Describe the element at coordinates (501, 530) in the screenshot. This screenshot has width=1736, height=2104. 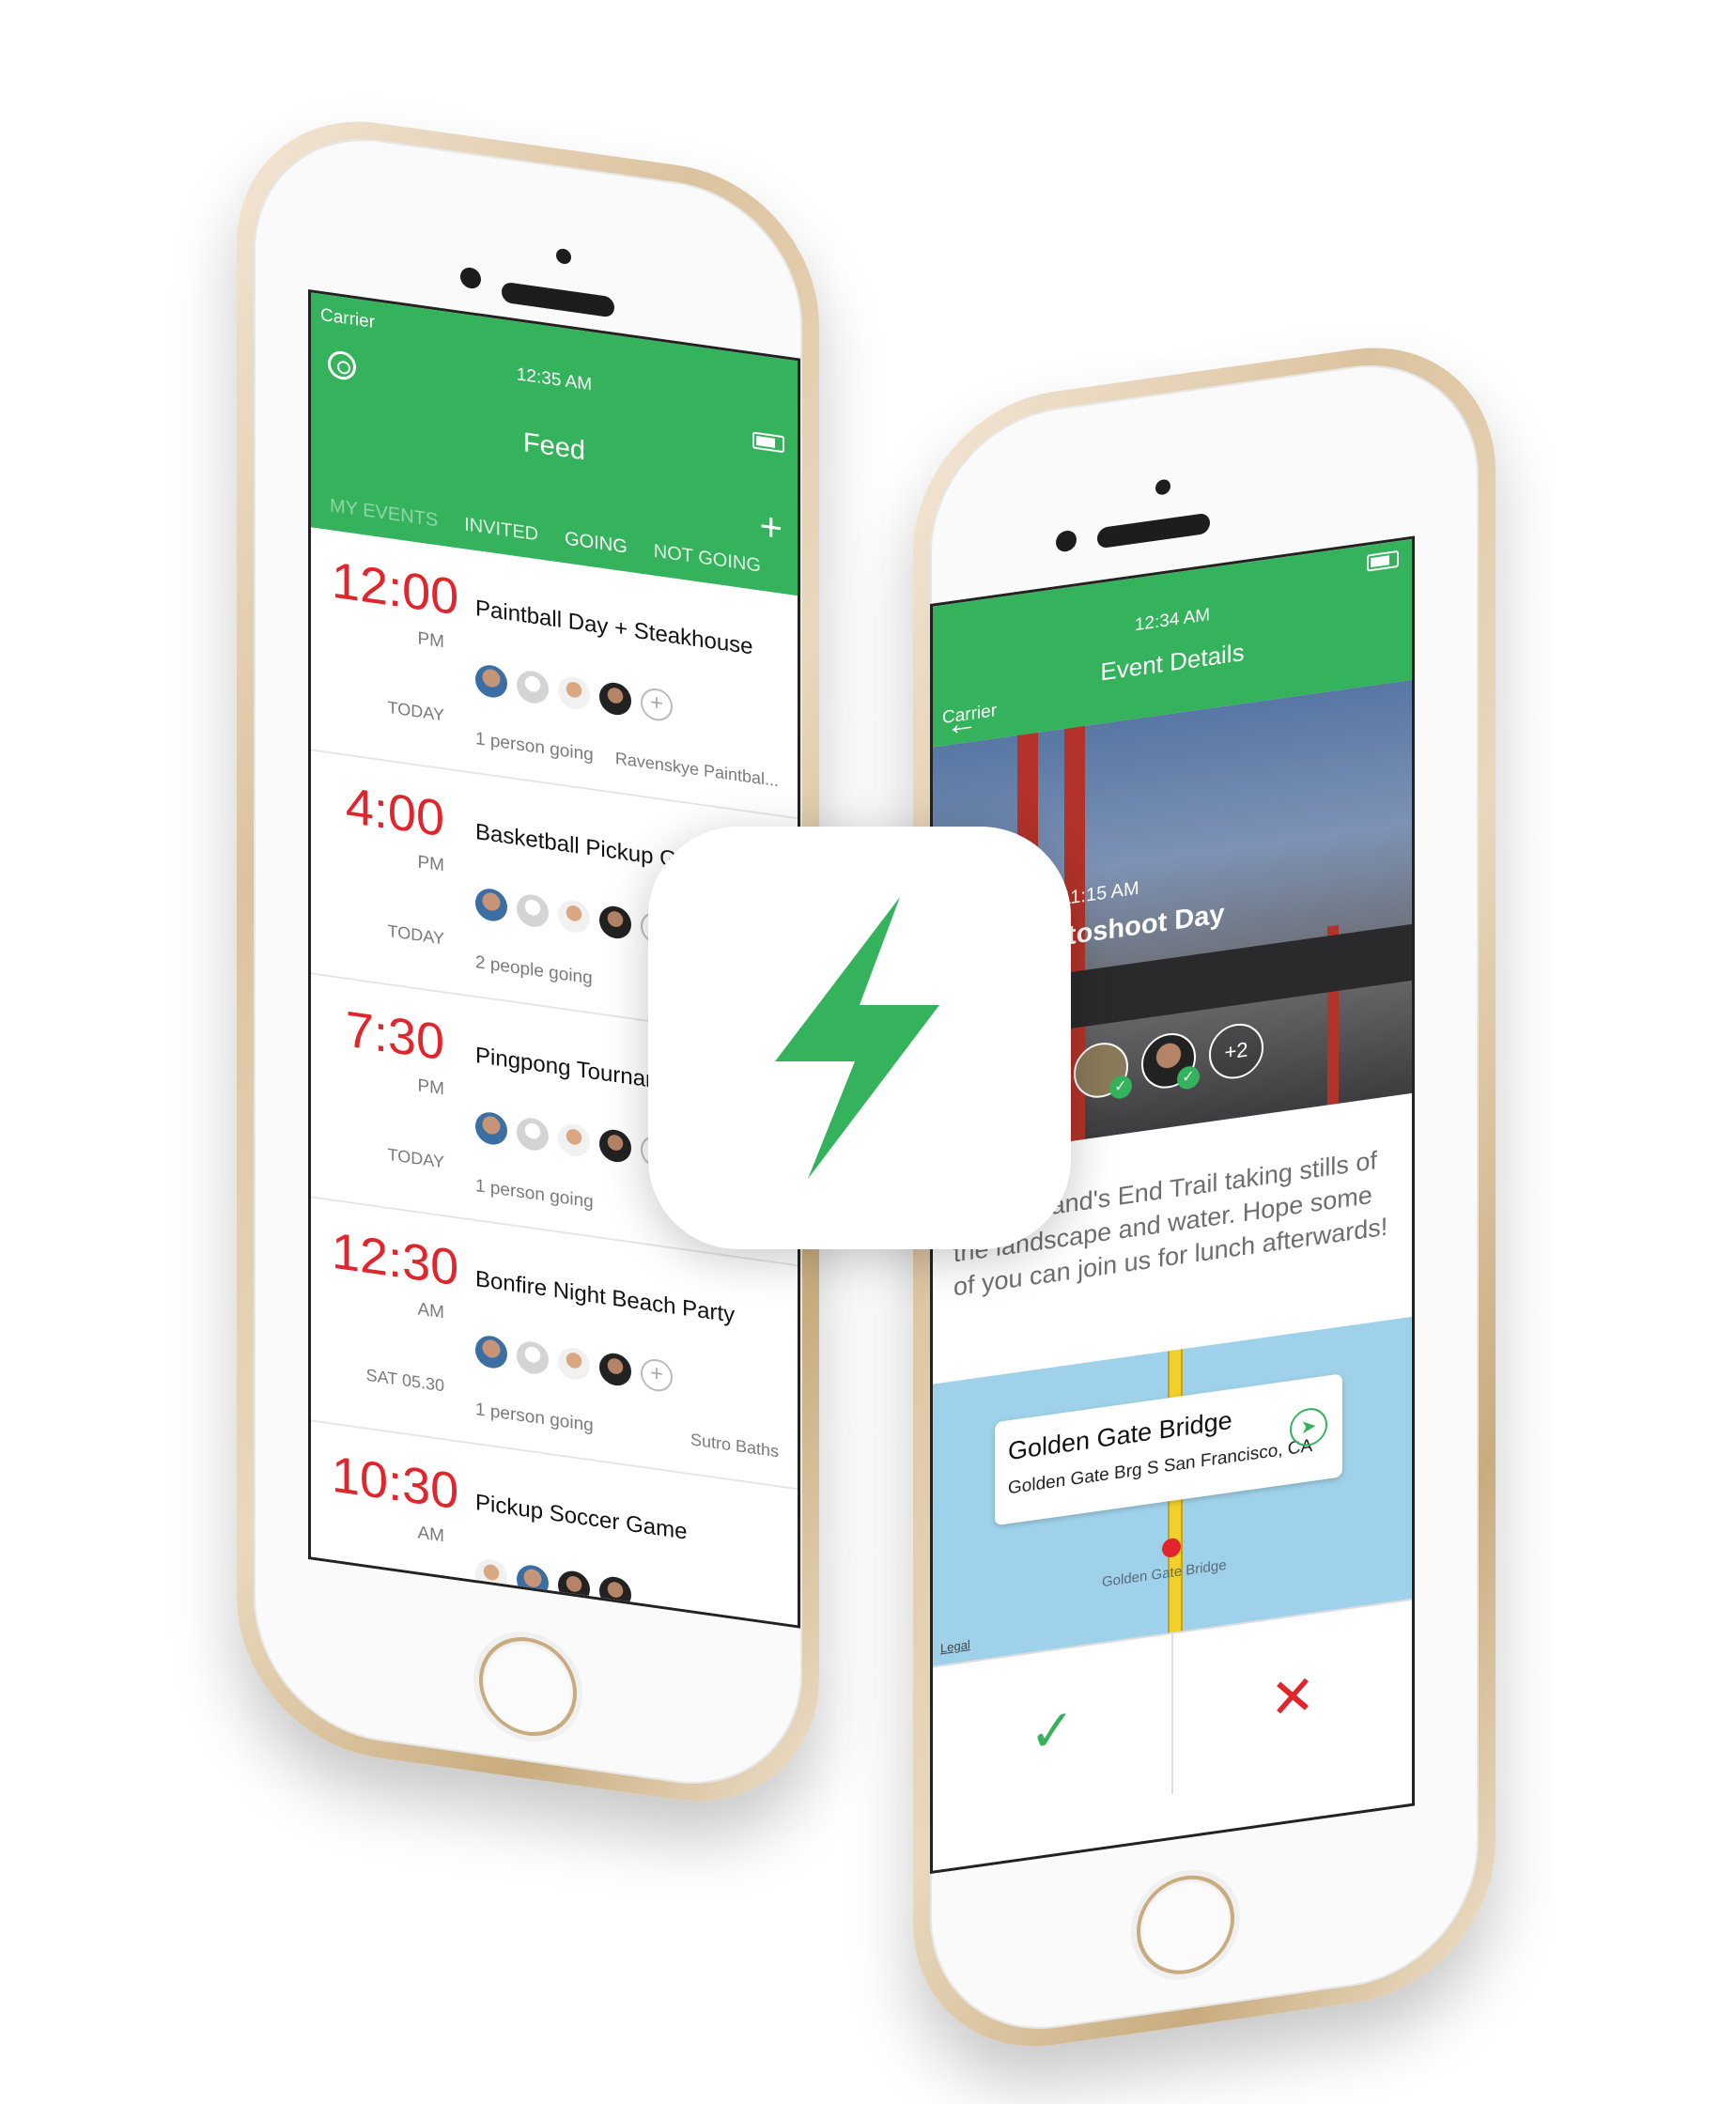
I see `tab-invited: INVITED` at that location.